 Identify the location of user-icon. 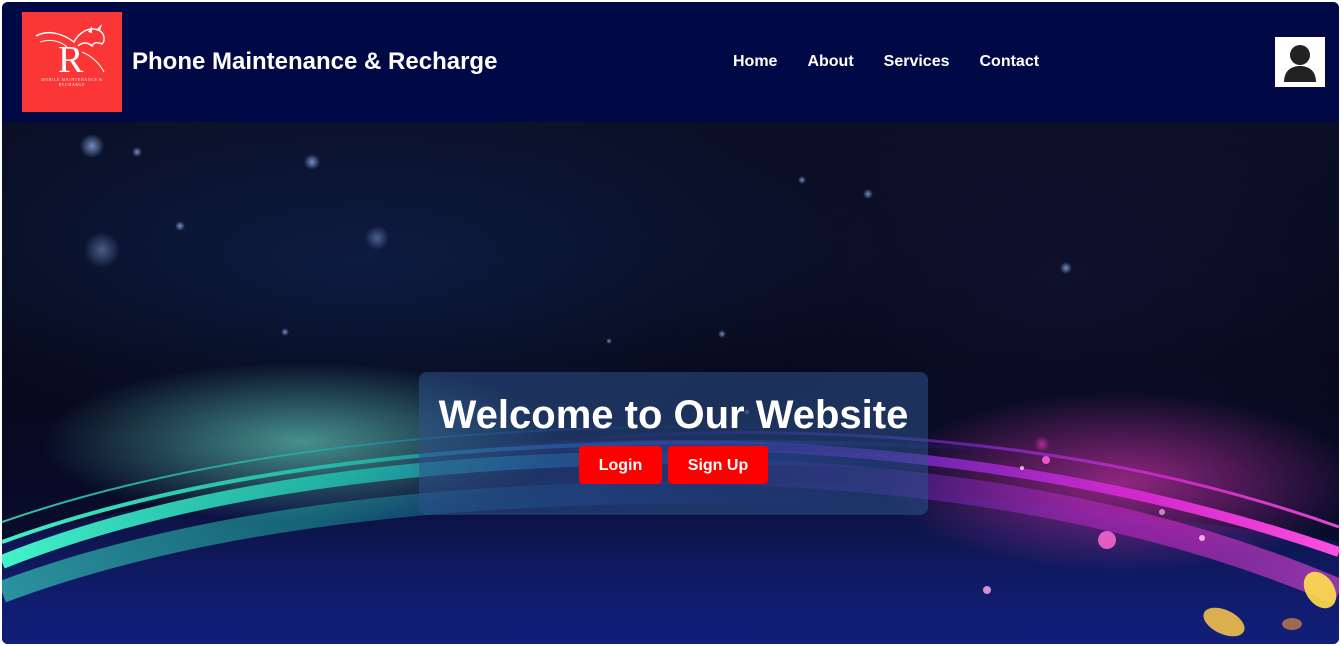
(1300, 63).